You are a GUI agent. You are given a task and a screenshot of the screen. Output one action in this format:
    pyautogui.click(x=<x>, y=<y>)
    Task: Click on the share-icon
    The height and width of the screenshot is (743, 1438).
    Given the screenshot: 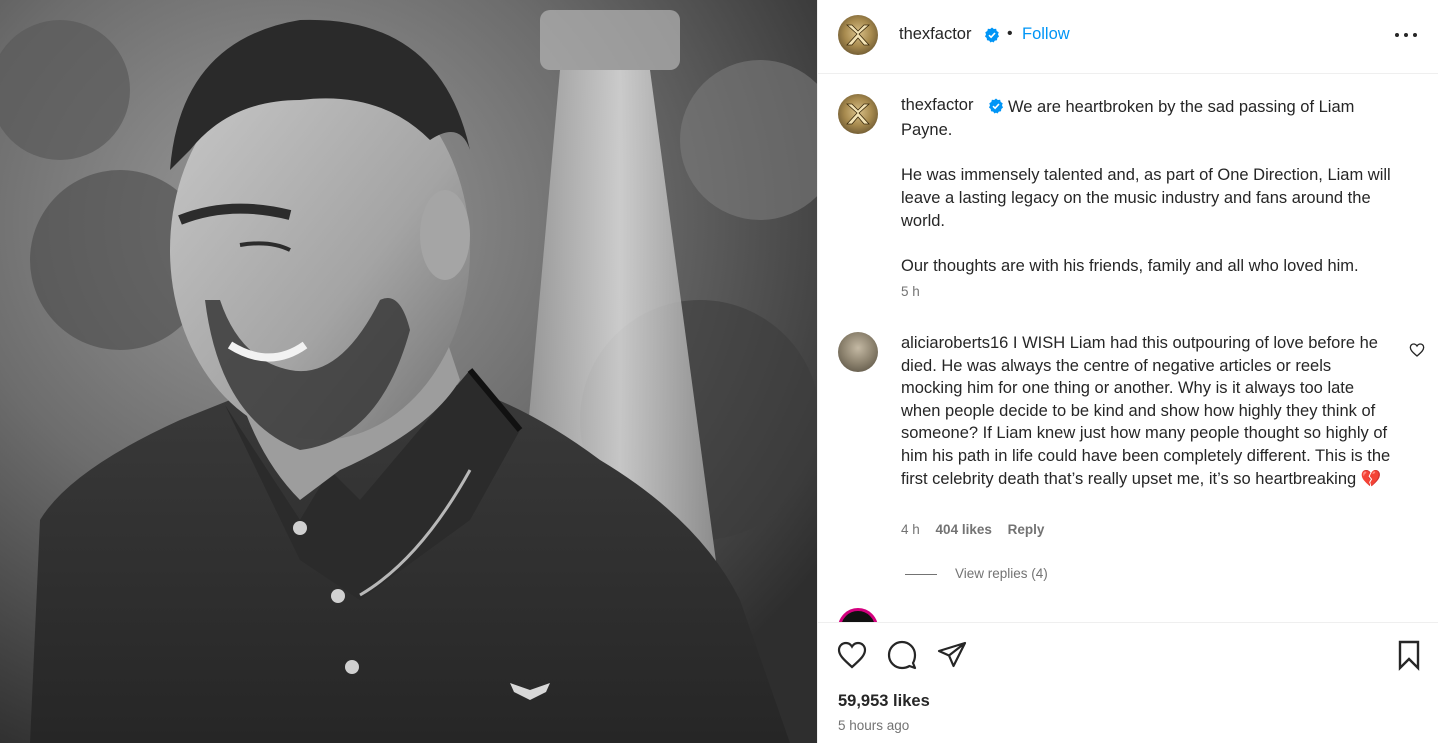 What is the action you would take?
    pyautogui.click(x=952, y=655)
    